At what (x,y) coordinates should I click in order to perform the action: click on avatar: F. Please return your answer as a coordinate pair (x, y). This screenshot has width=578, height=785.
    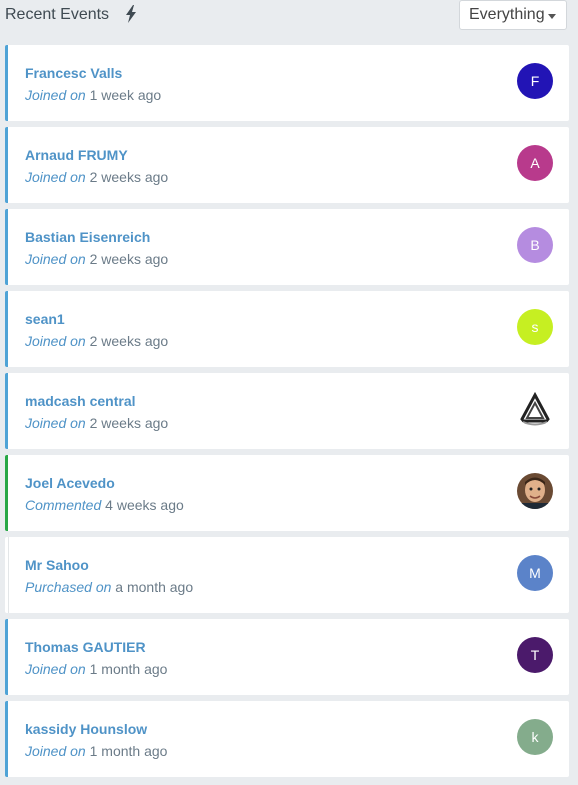
    Looking at the image, I should click on (535, 81).